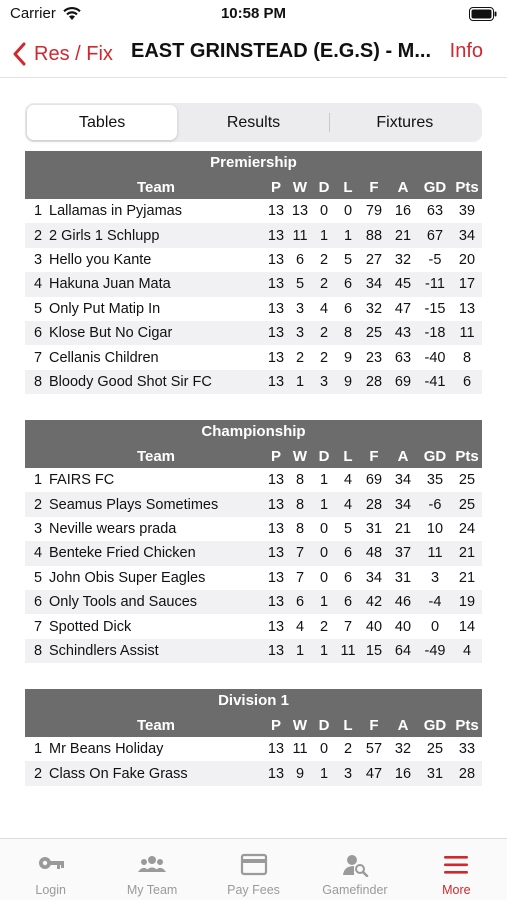  I want to click on stat-cell-l: 5, so click(348, 528).